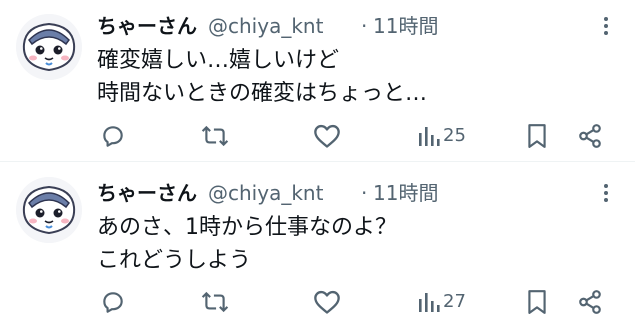 This screenshot has width=635, height=325. I want to click on tweet-text-line: 確変嬉しい…嬉しいけど, so click(218, 60).